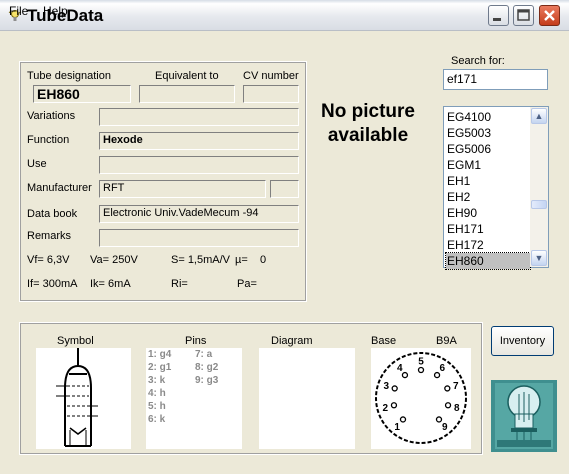  Describe the element at coordinates (52, 214) in the screenshot. I see `data-book-label: Data book` at that location.